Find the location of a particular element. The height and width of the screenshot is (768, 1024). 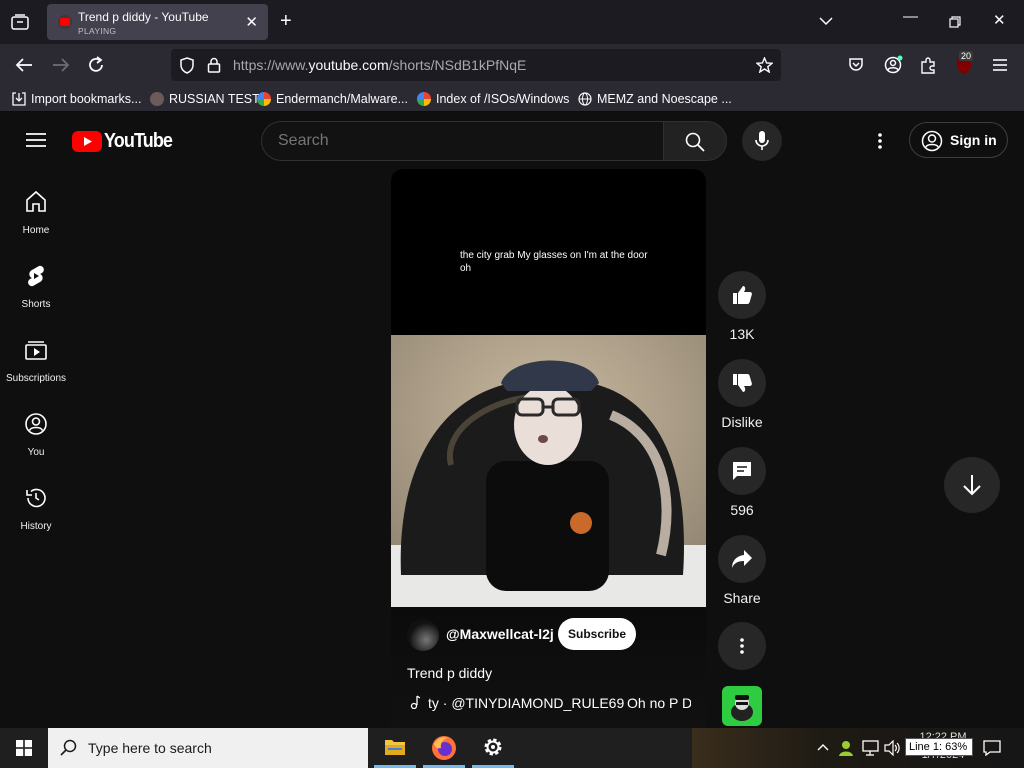

share-arrow-icon is located at coordinates (742, 559).